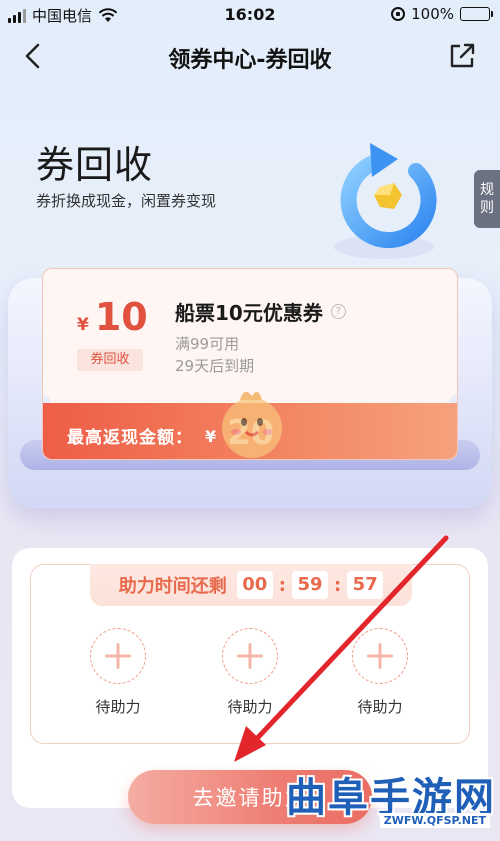 This screenshot has height=841, width=500. What do you see at coordinates (108, 15) in the screenshot?
I see `wifi-icon` at bounding box center [108, 15].